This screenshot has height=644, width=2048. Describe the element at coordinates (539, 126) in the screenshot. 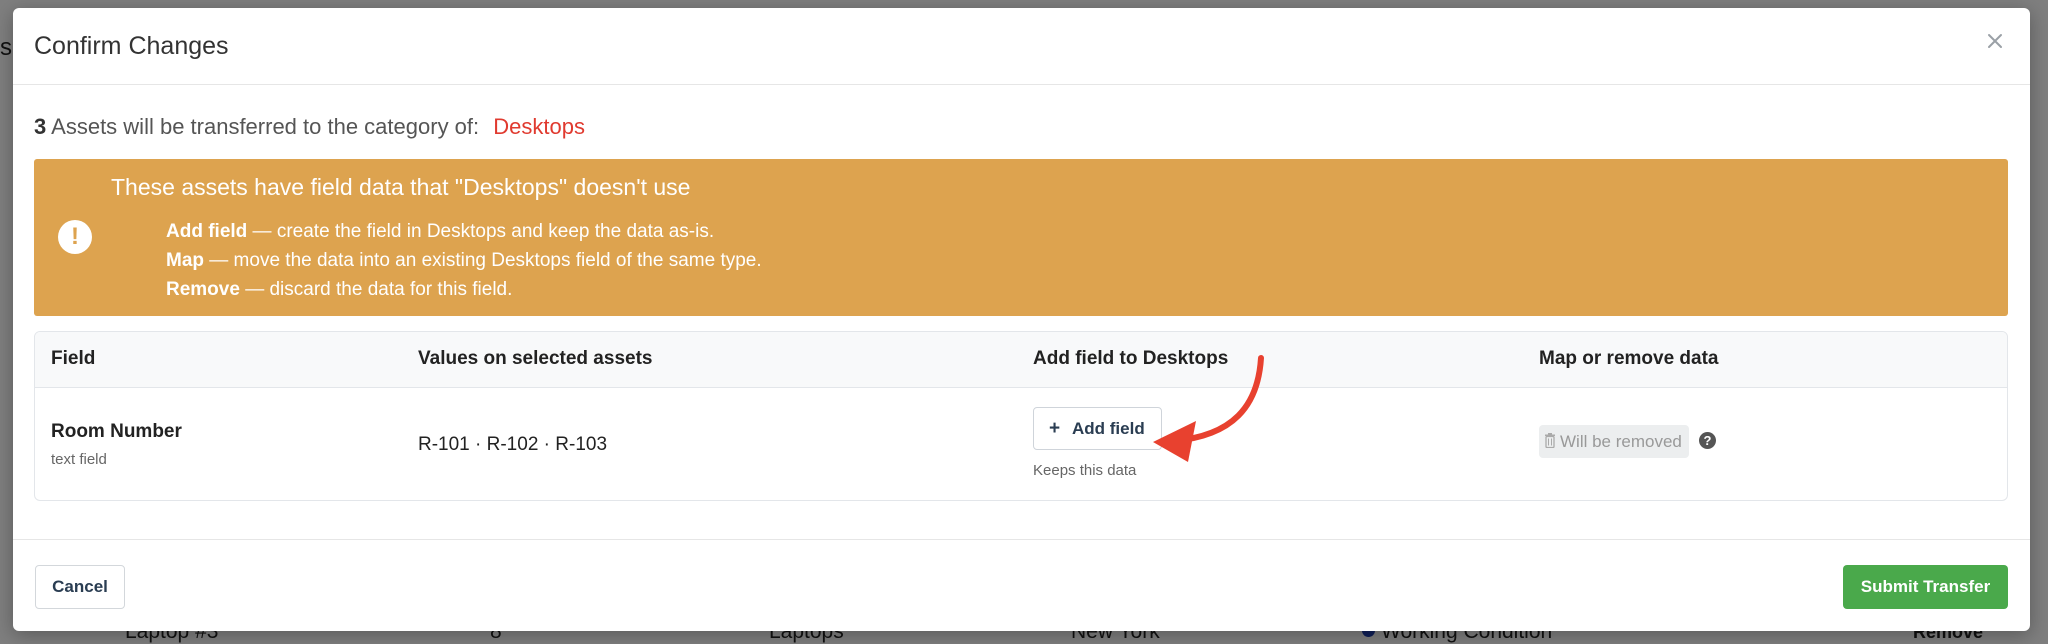

I see `target-category: Desktops` at that location.